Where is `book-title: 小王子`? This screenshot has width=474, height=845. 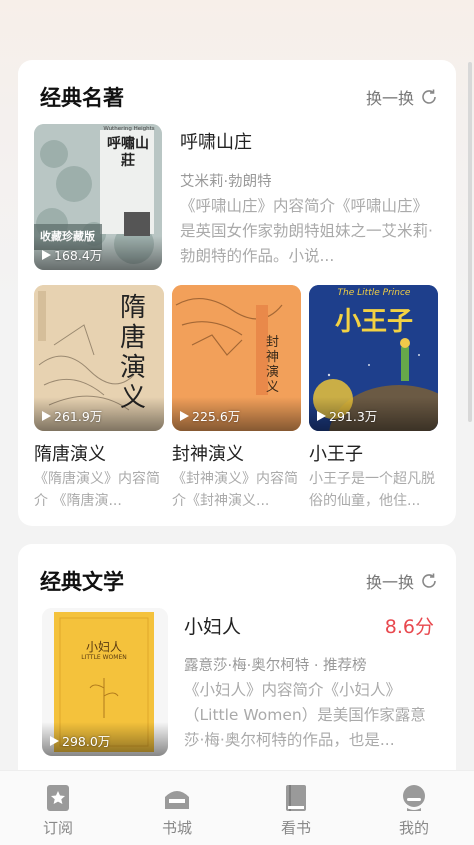
book-title: 小王子 is located at coordinates (336, 453).